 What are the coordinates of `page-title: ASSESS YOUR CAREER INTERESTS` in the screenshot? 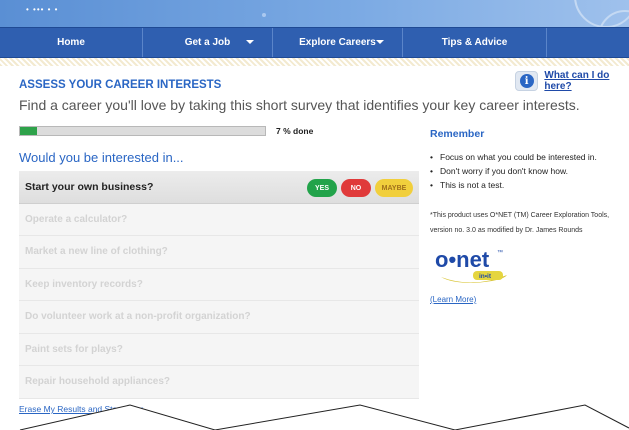 It's located at (120, 85).